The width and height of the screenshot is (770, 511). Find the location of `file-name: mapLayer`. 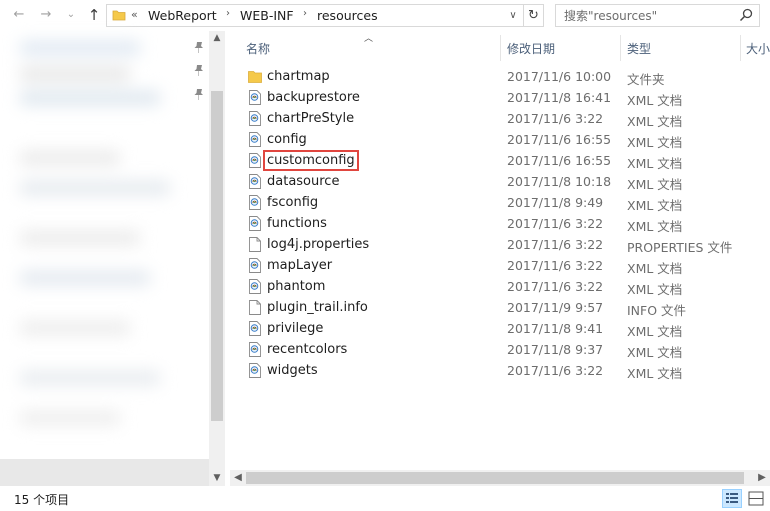

file-name: mapLayer is located at coordinates (299, 265).